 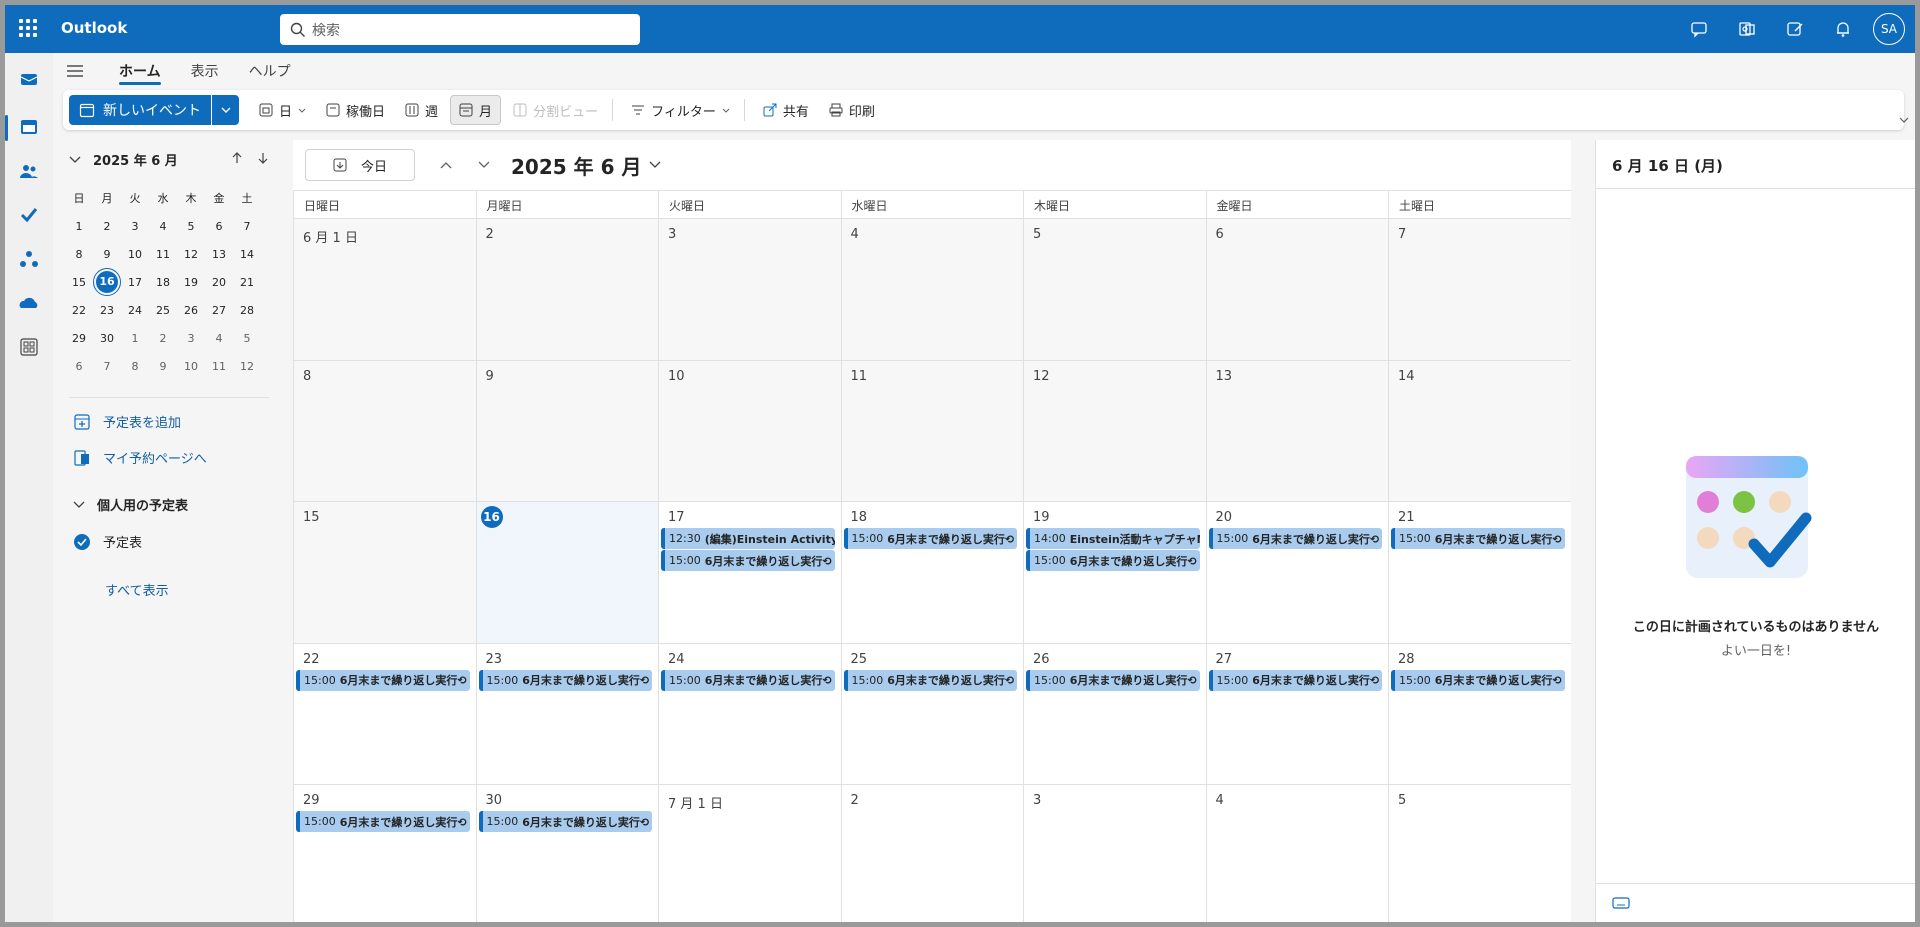 What do you see at coordinates (263, 160) in the screenshot?
I see `arrow-down-icon` at bounding box center [263, 160].